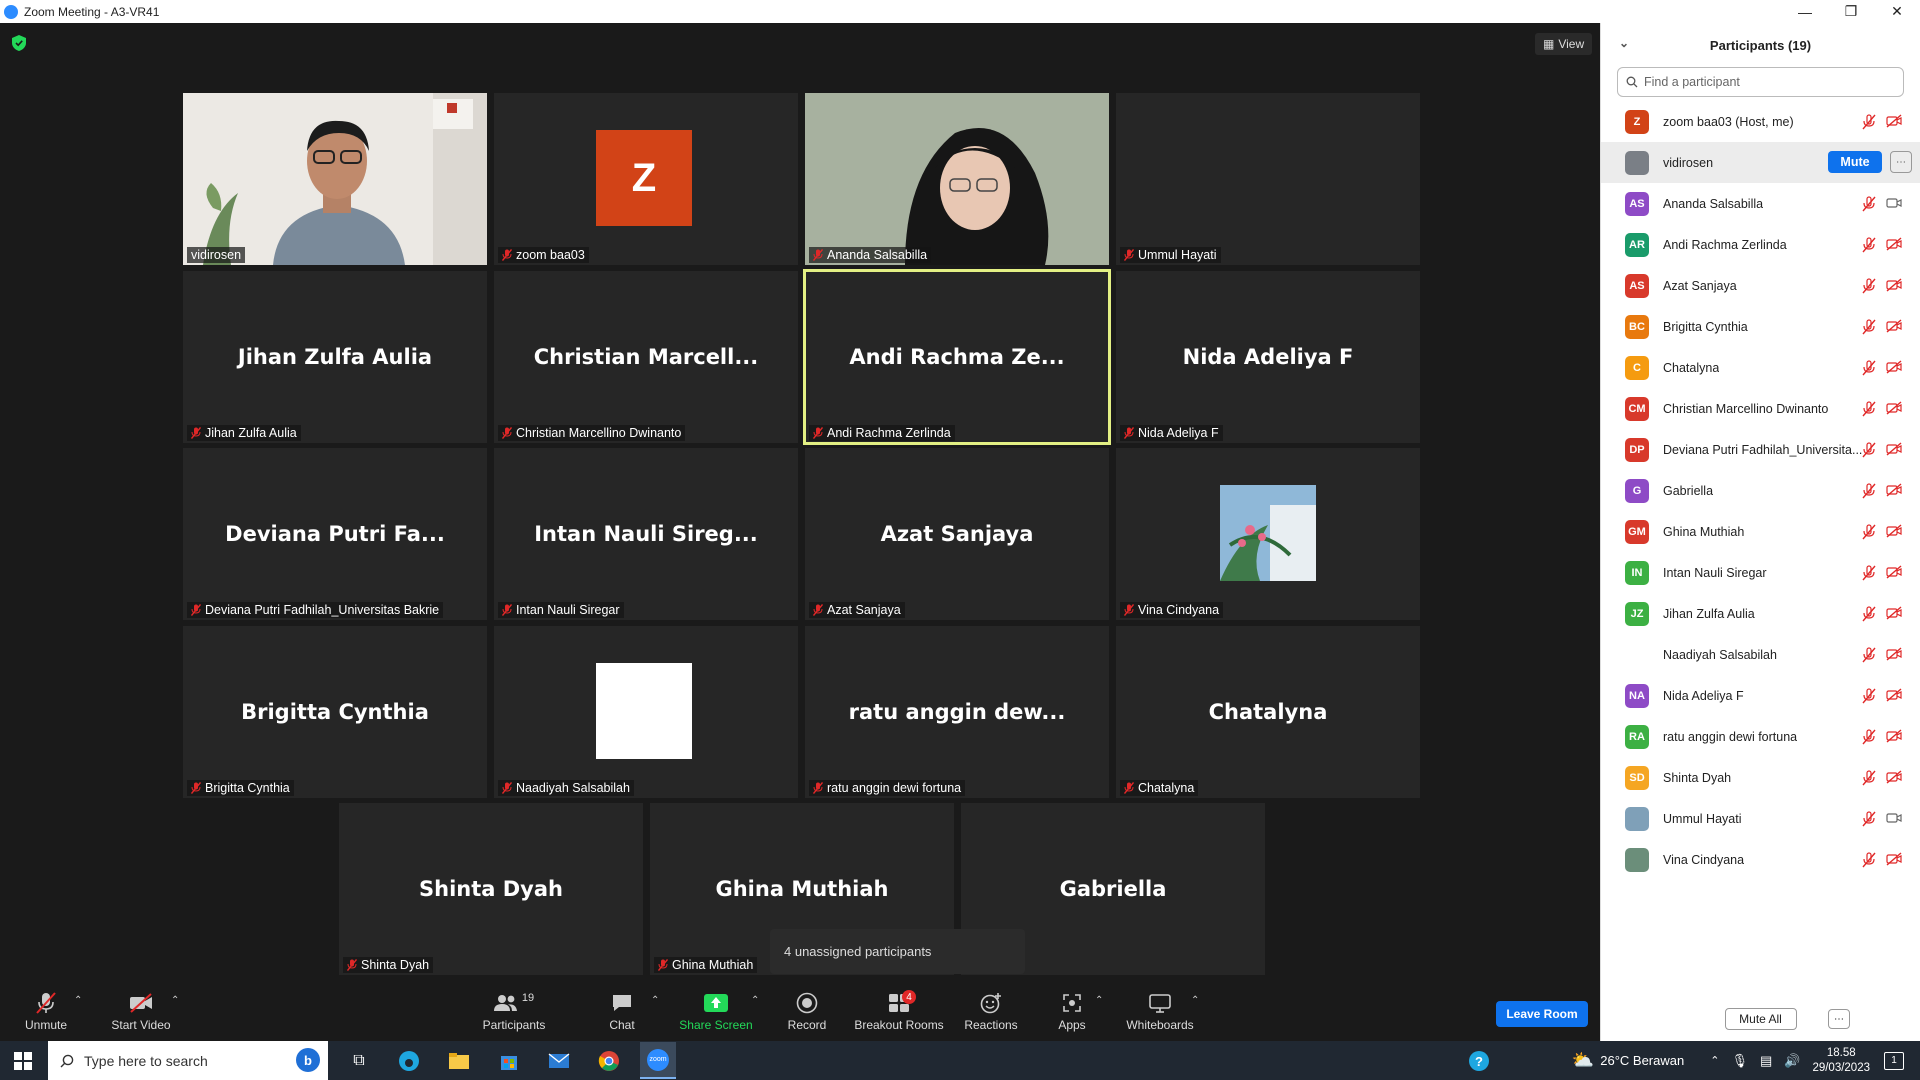  I want to click on video-tile: Zzoom baa03, so click(646, 179).